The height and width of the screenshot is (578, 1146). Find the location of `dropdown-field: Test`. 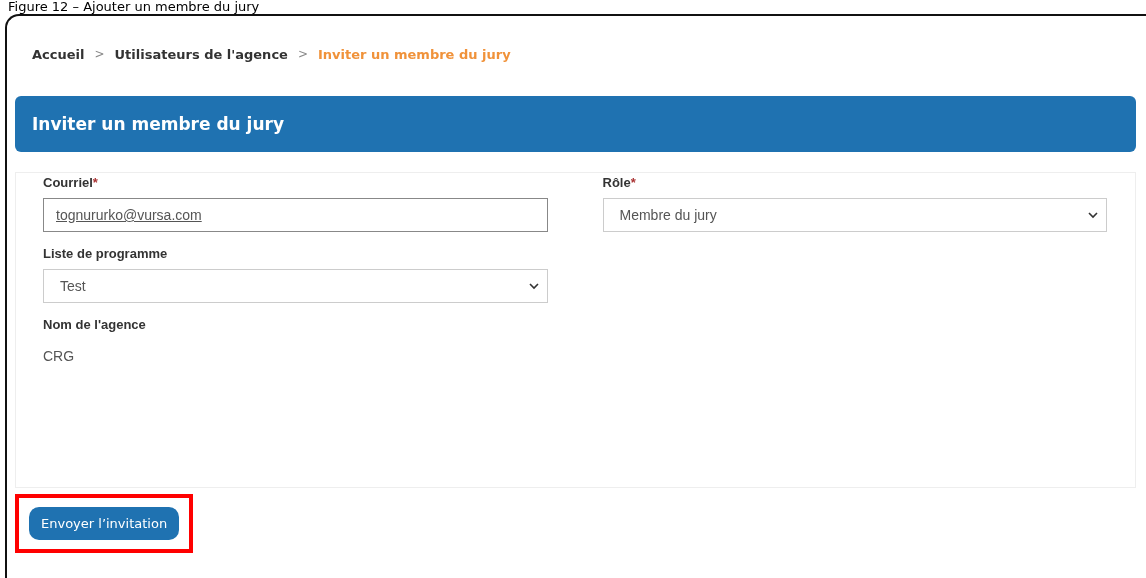

dropdown-field: Test is located at coordinates (295, 286).